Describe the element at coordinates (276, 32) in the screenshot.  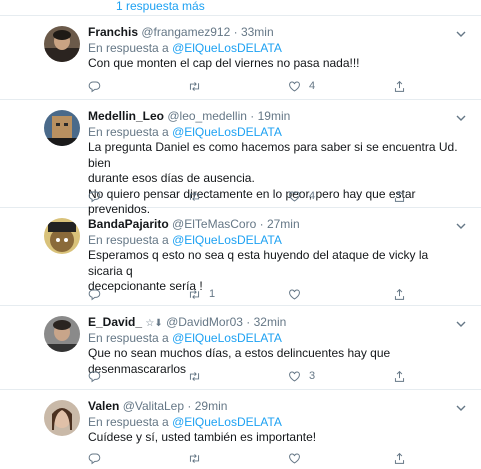
I see `tweet-header: Franchis @frangamez912 · 33min` at that location.